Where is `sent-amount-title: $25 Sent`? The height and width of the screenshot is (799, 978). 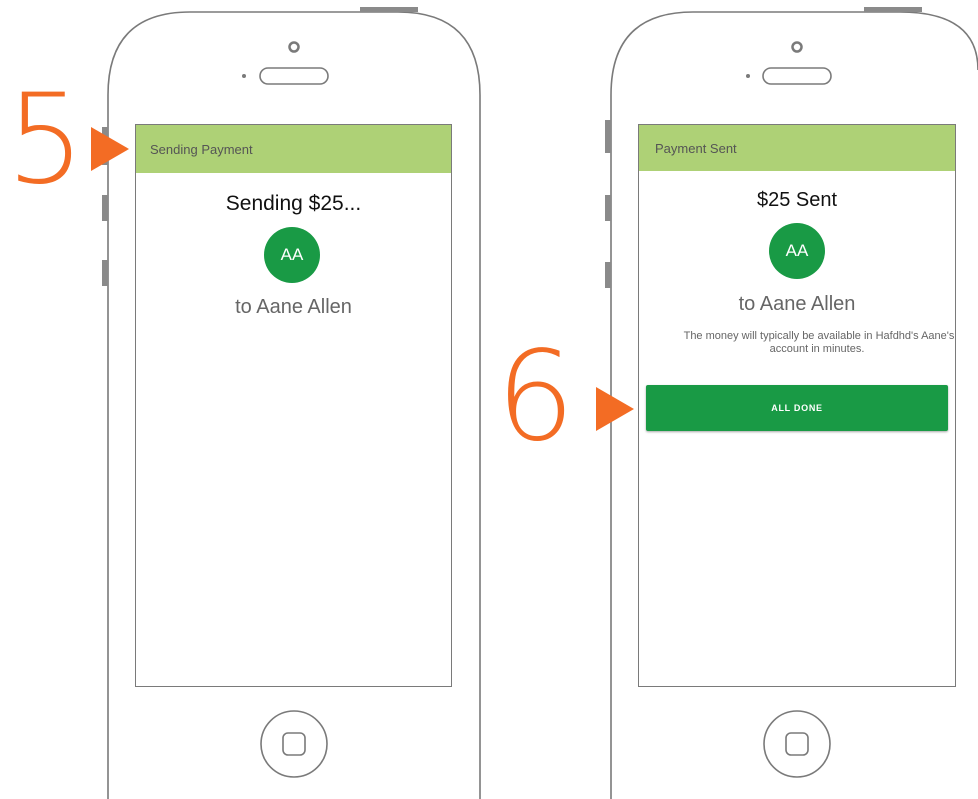 sent-amount-title: $25 Sent is located at coordinates (797, 200).